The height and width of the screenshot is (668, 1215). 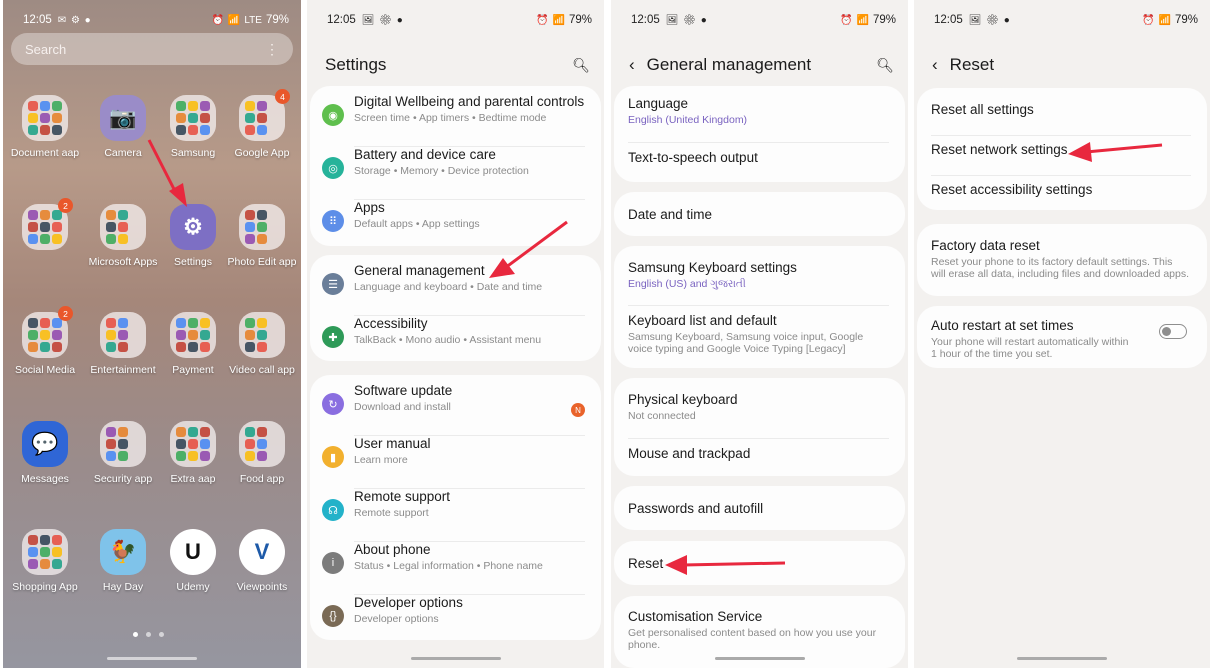 I want to click on accessibility-icon: ✚, so click(x=333, y=337).